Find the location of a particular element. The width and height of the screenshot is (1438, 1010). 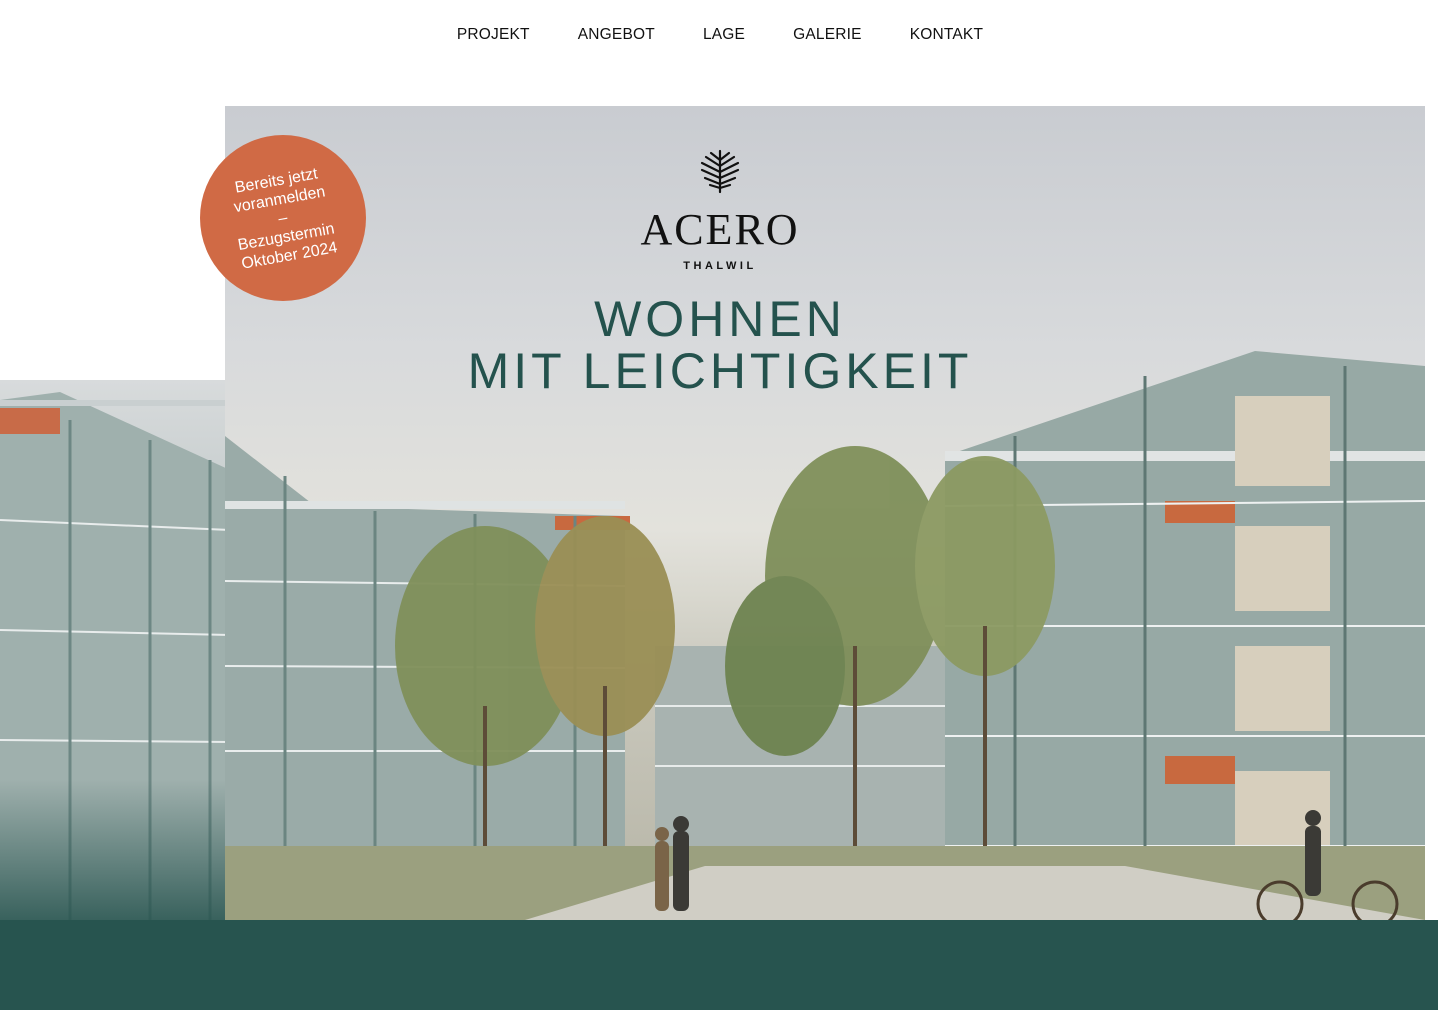

headline-line-1: WOHNEN is located at coordinates (720, 319).